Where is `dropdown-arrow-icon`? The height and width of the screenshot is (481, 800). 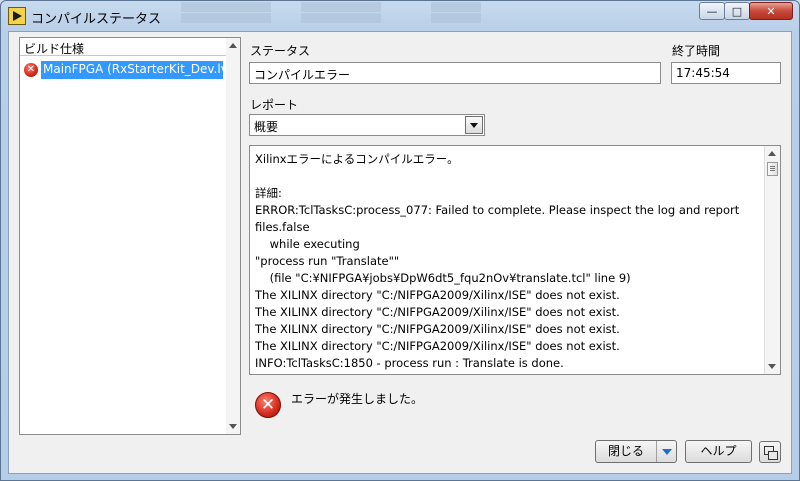 dropdown-arrow-icon is located at coordinates (666, 451).